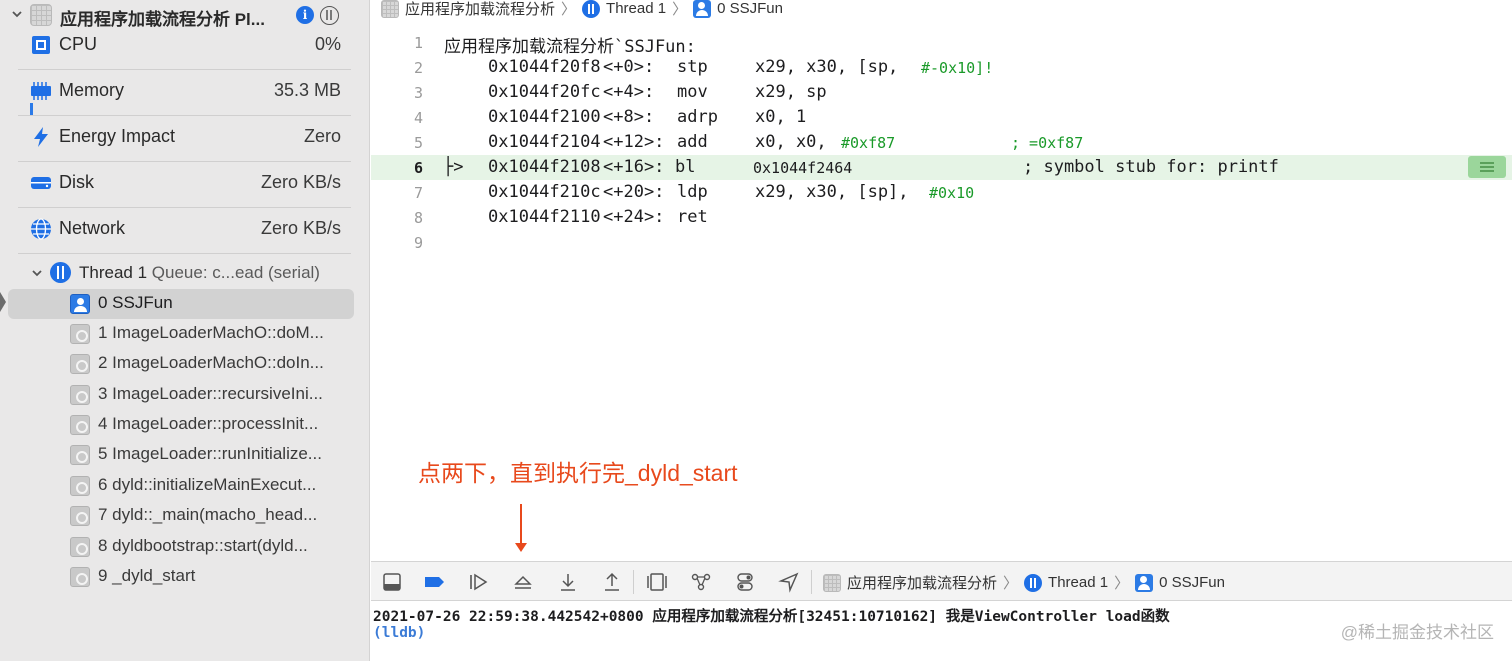  What do you see at coordinates (781, 117) in the screenshot?
I see `instr-operands: x0, 1` at bounding box center [781, 117].